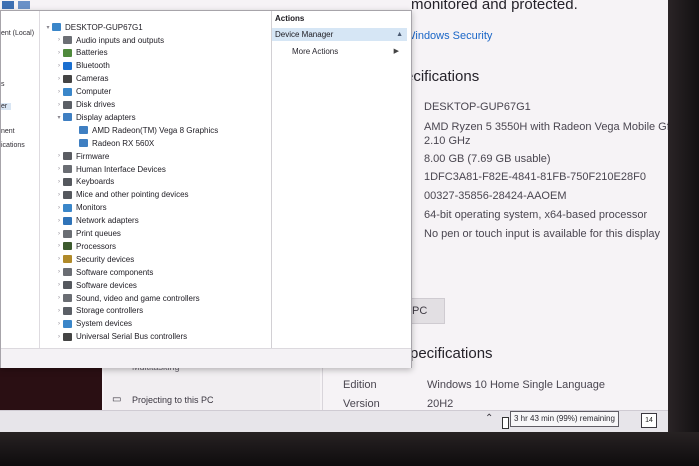  What do you see at coordinates (110, 311) in the screenshot?
I see `tree-item-label: Storage controllers` at bounding box center [110, 311].